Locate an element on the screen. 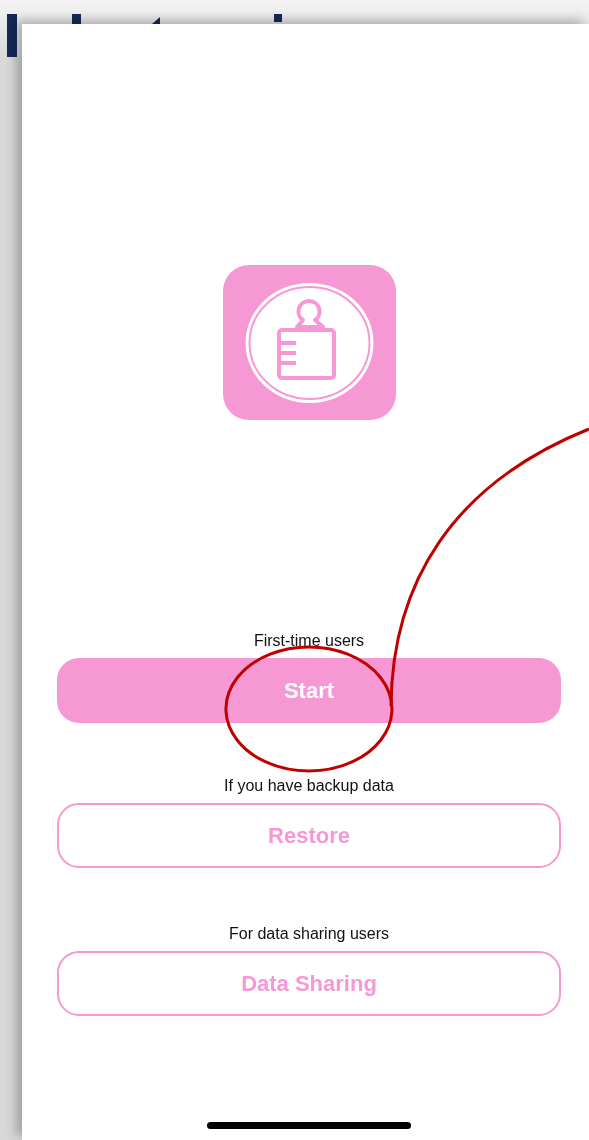  section-caption: First-time users is located at coordinates (309, 641).